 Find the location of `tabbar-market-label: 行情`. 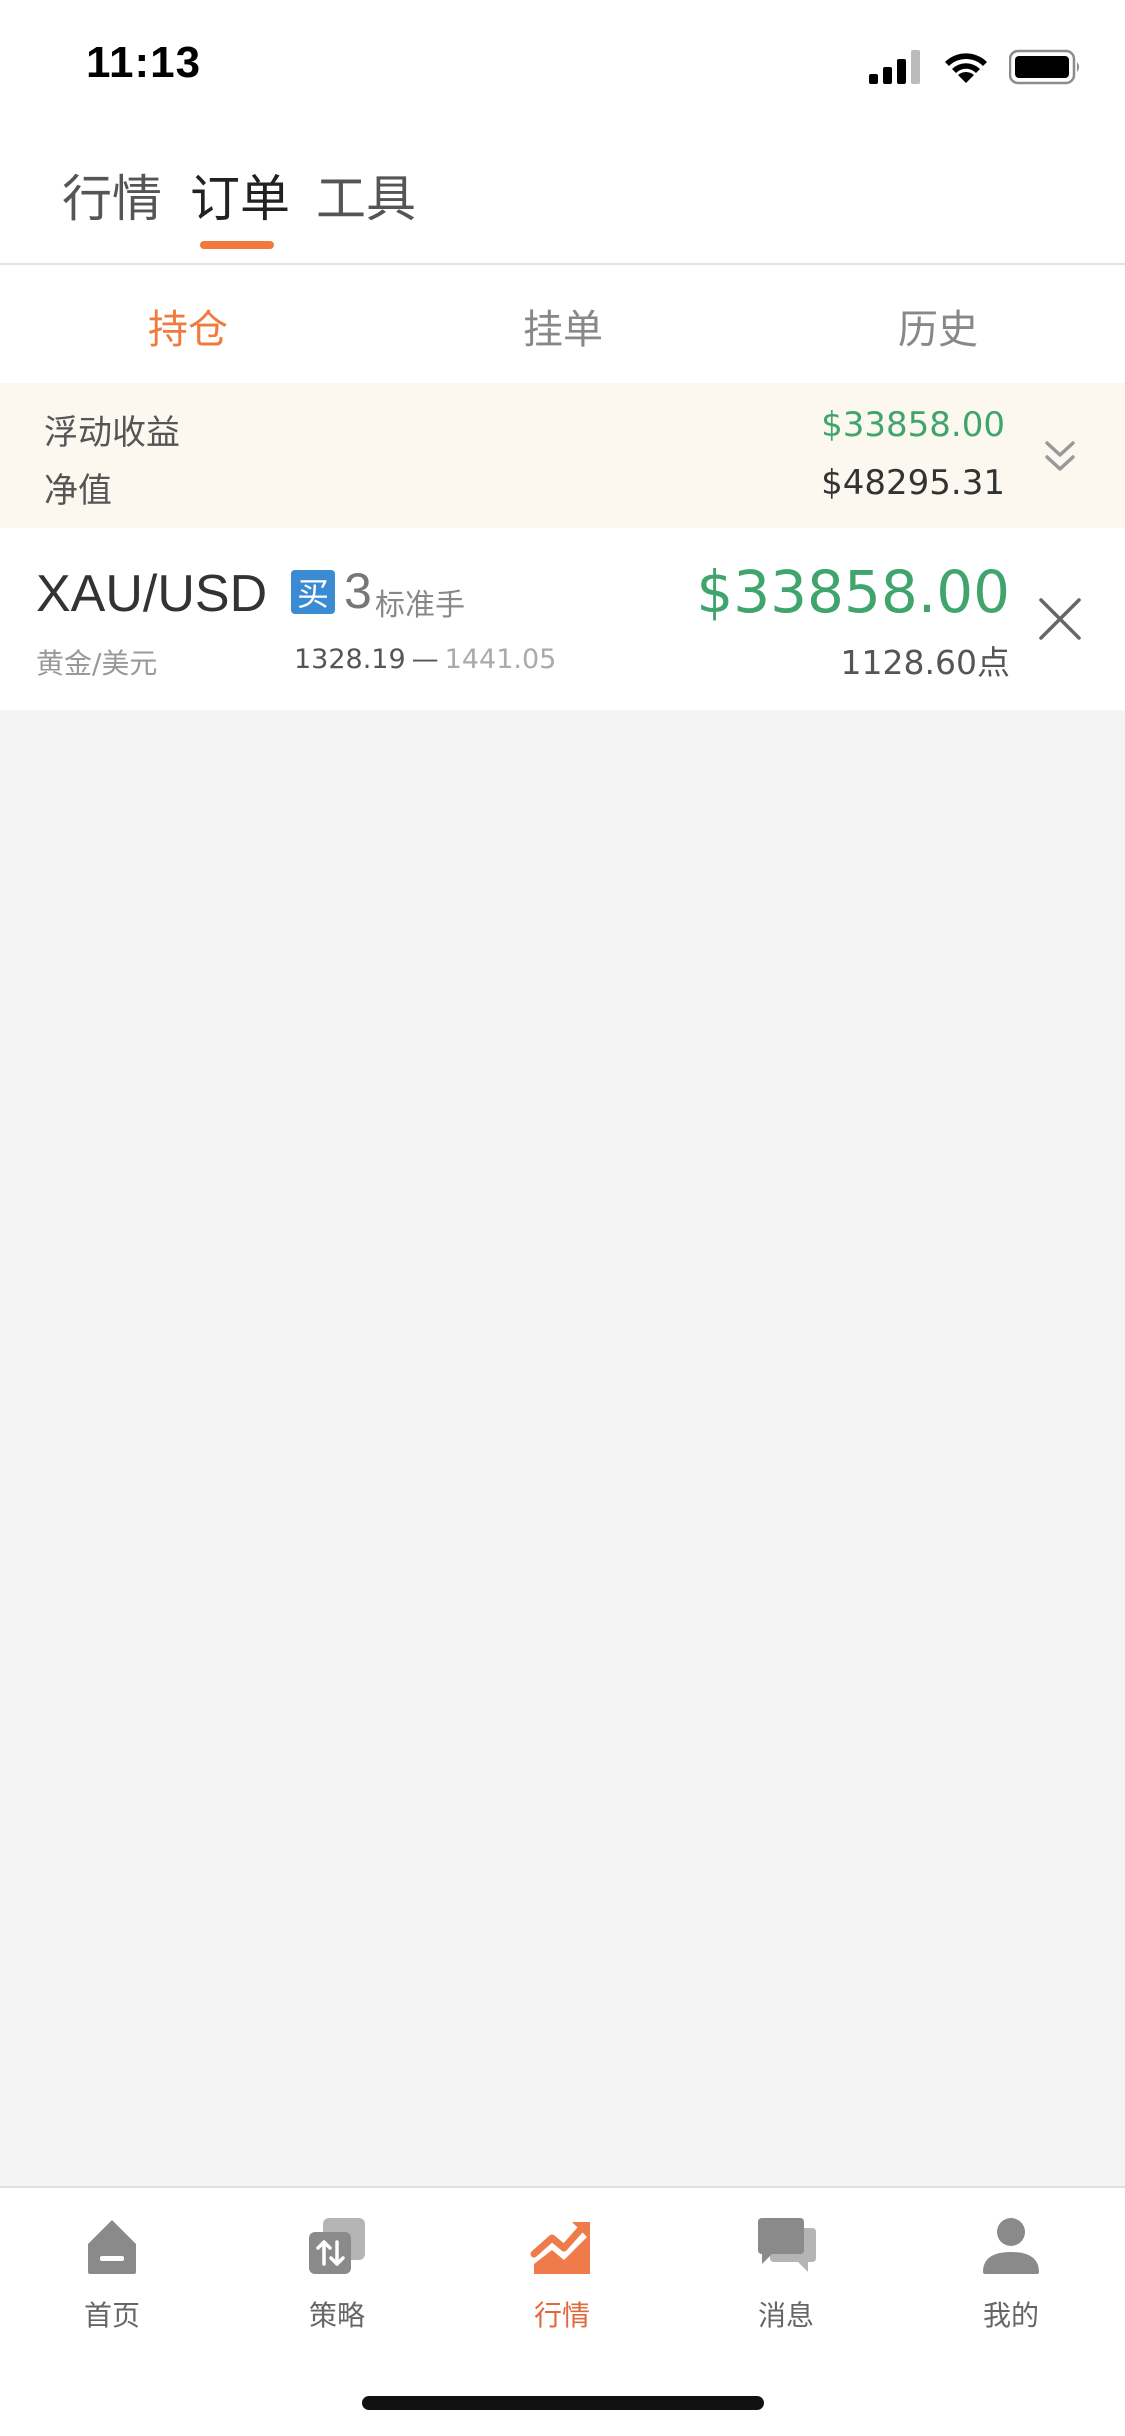

tabbar-market-label: 行情 is located at coordinates (561, 2315).